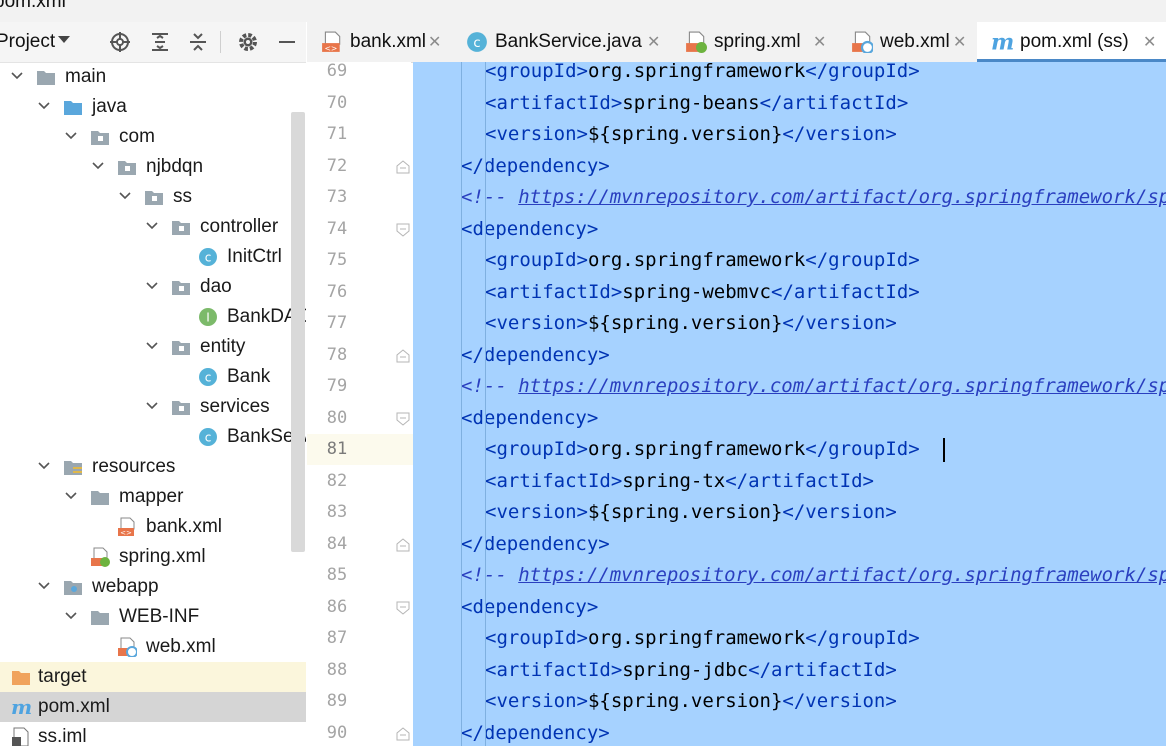  What do you see at coordinates (696, 291) in the screenshot?
I see `code-token: spring-webmvc` at bounding box center [696, 291].